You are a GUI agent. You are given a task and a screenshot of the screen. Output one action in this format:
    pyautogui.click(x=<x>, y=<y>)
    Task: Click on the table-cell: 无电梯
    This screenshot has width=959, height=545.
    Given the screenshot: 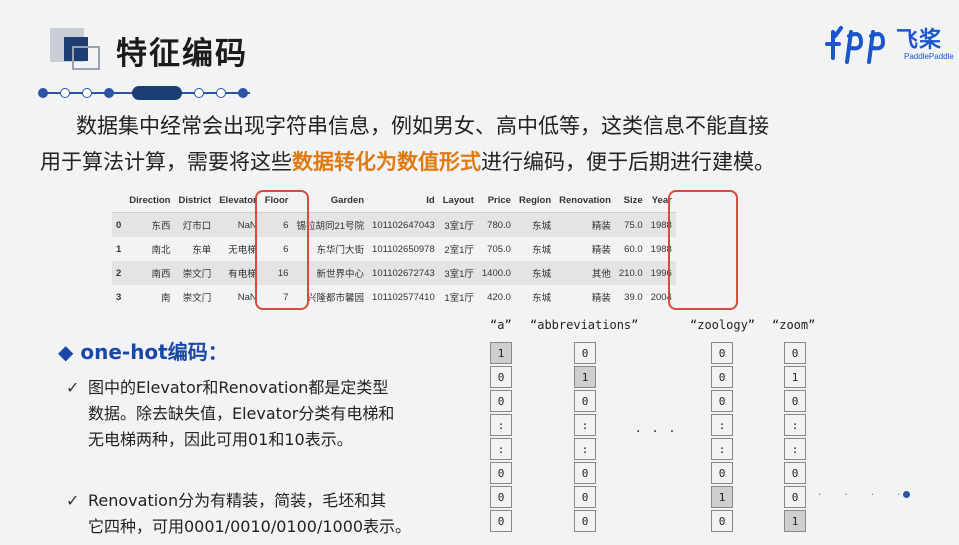 What is the action you would take?
    pyautogui.click(x=242, y=250)
    